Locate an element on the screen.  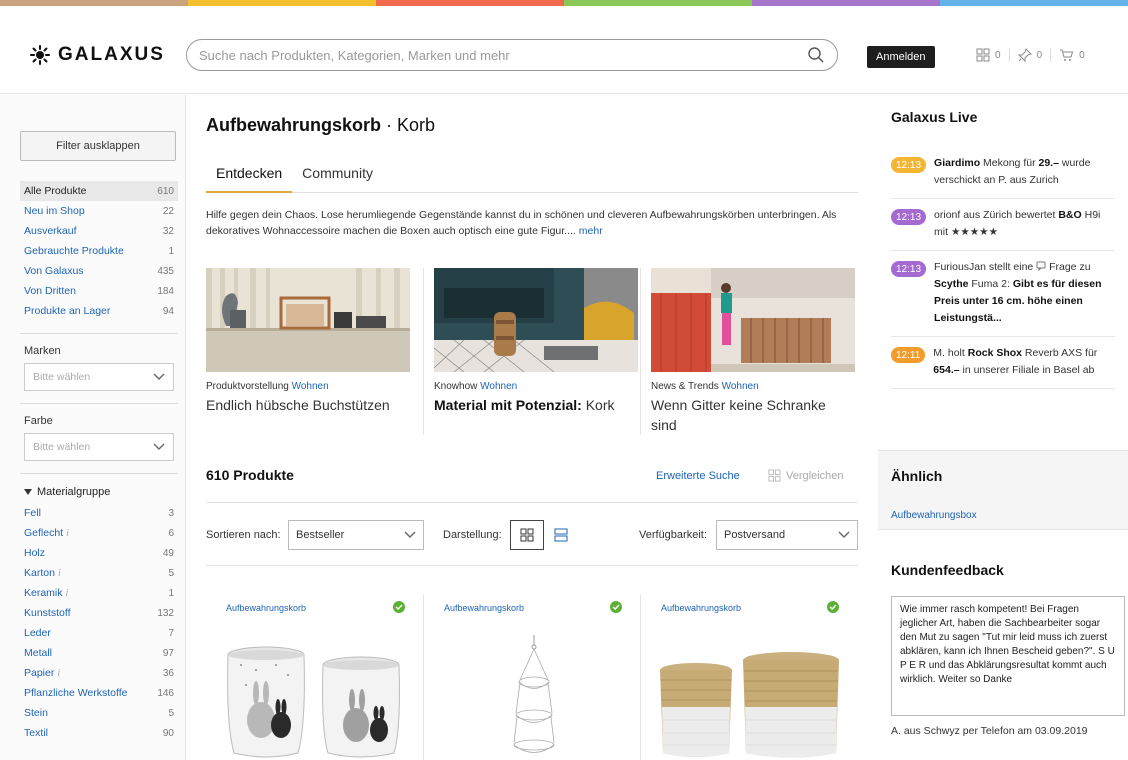
category-label: Von Galaxus is located at coordinates (54, 271).